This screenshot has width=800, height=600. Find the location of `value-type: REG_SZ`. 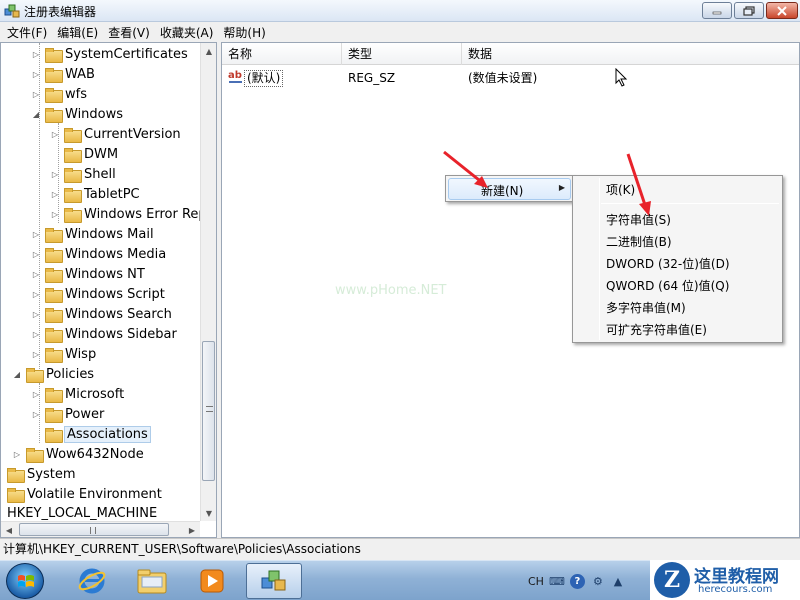

value-type: REG_SZ is located at coordinates (372, 78).